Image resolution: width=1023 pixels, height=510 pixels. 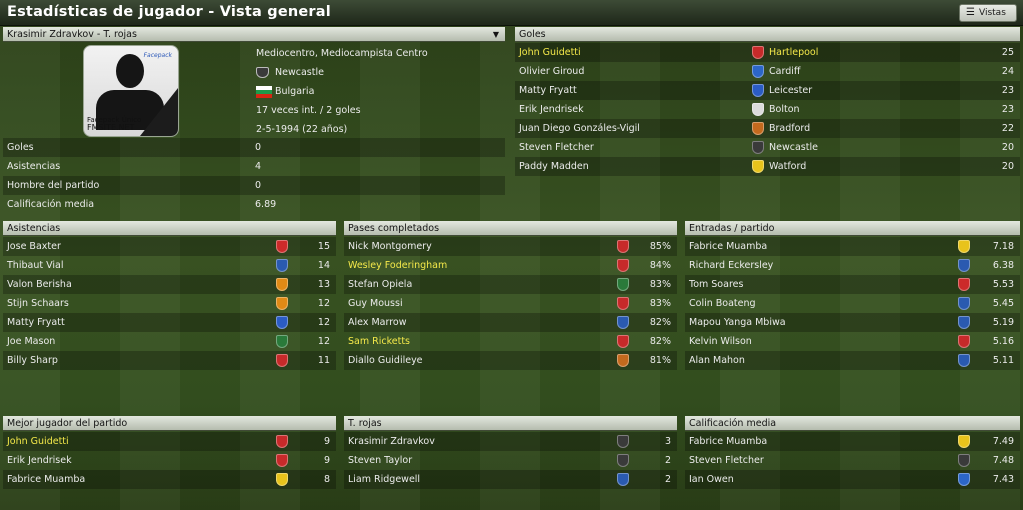 What do you see at coordinates (510, 246) in the screenshot?
I see `list-item: Nick Montgomery 85%` at bounding box center [510, 246].